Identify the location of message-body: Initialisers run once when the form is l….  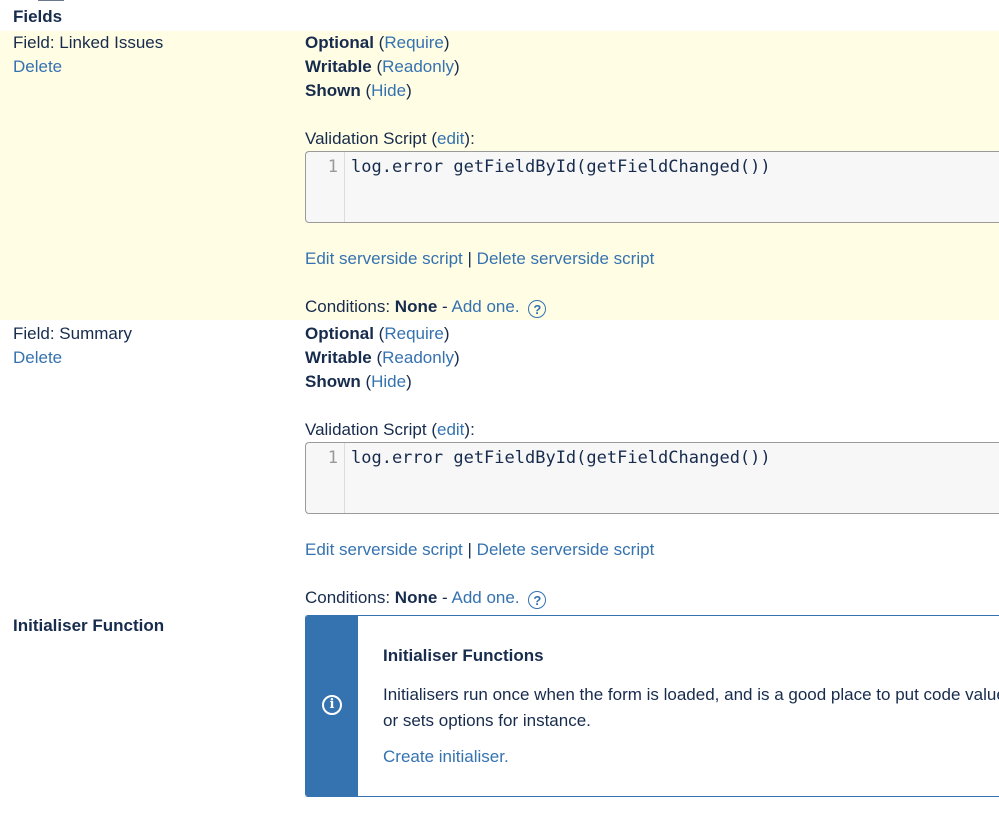
(691, 707).